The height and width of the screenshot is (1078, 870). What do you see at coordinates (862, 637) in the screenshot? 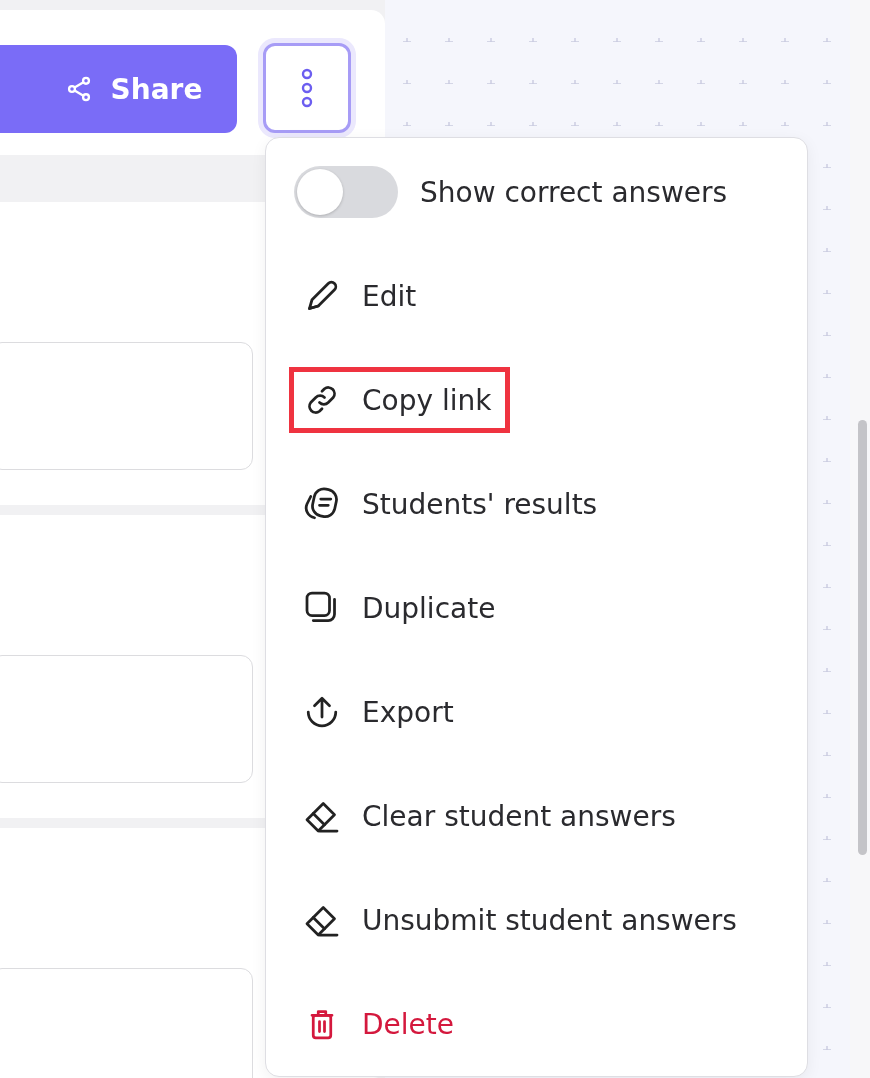
I see `scrollbar-thumb` at bounding box center [862, 637].